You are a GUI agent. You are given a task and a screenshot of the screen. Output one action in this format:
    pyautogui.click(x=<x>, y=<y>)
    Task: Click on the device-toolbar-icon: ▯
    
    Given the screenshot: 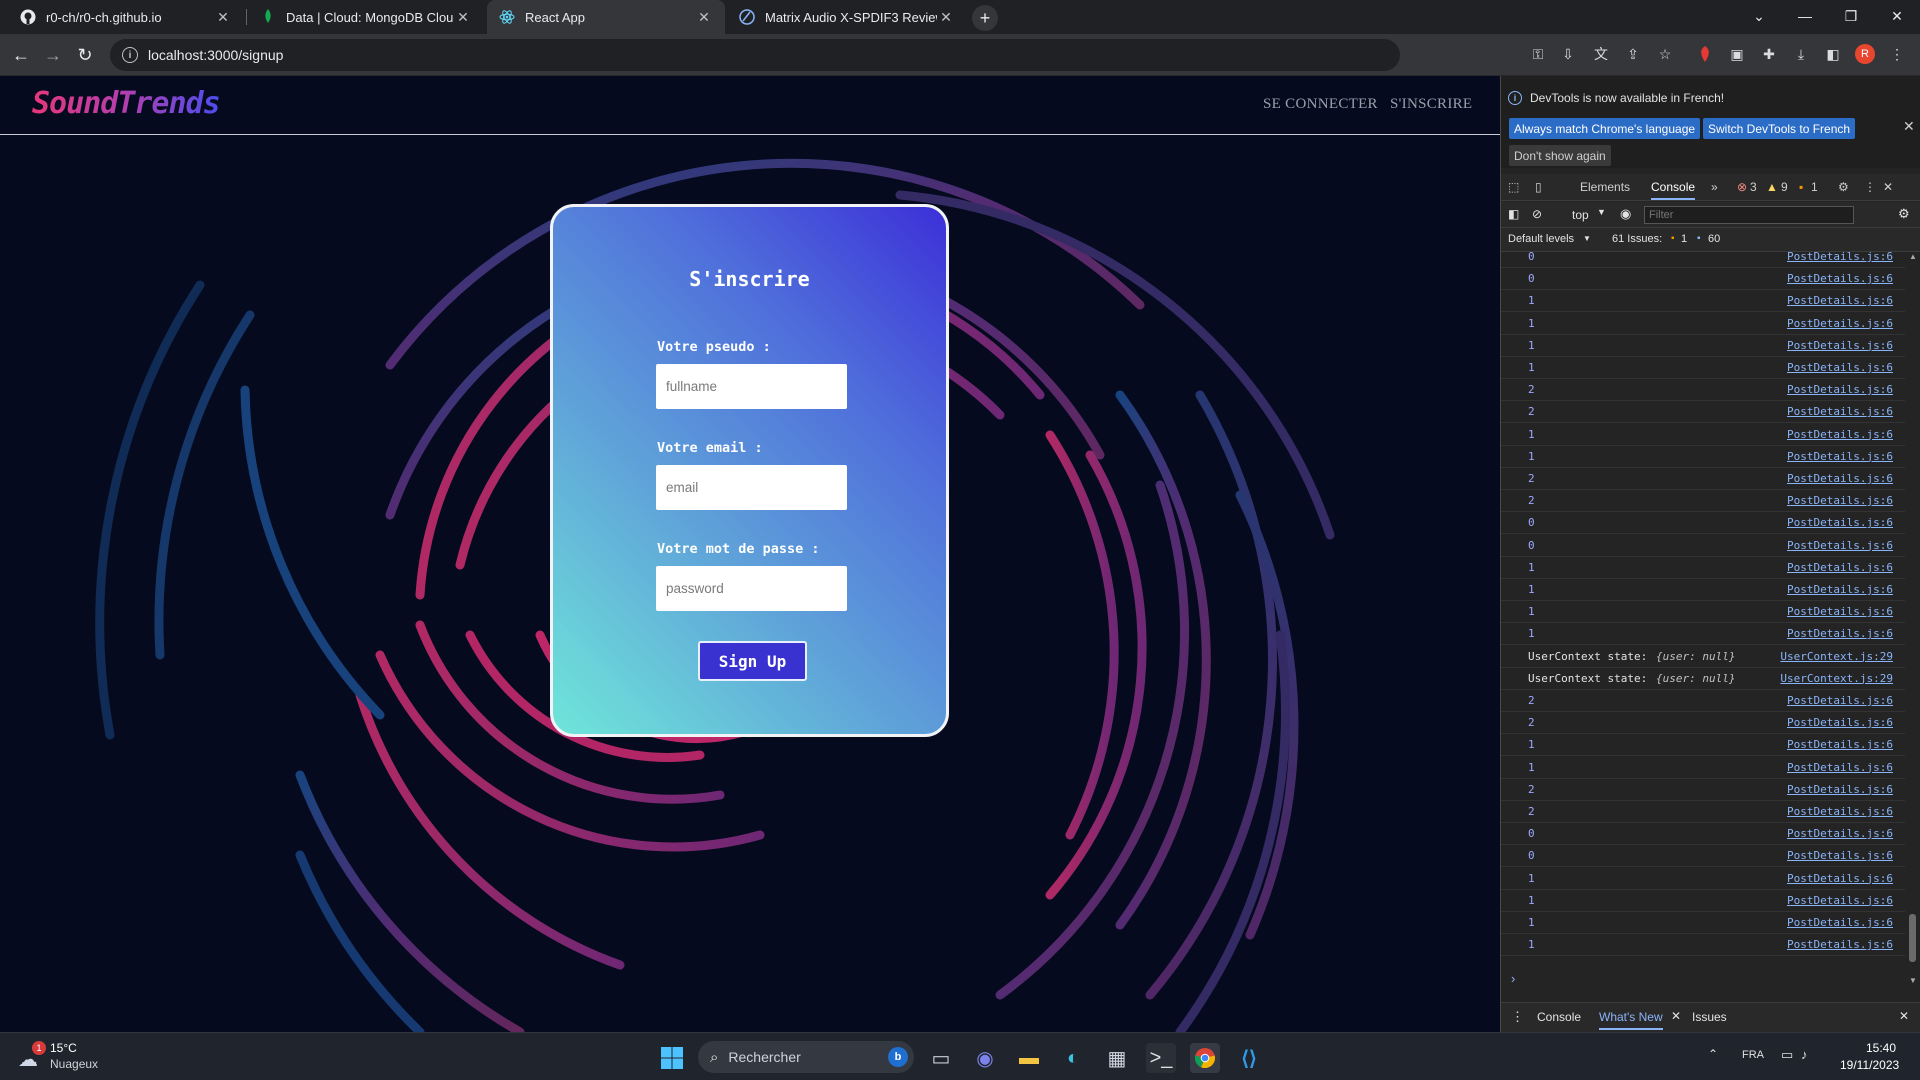 What is the action you would take?
    pyautogui.click(x=1538, y=187)
    